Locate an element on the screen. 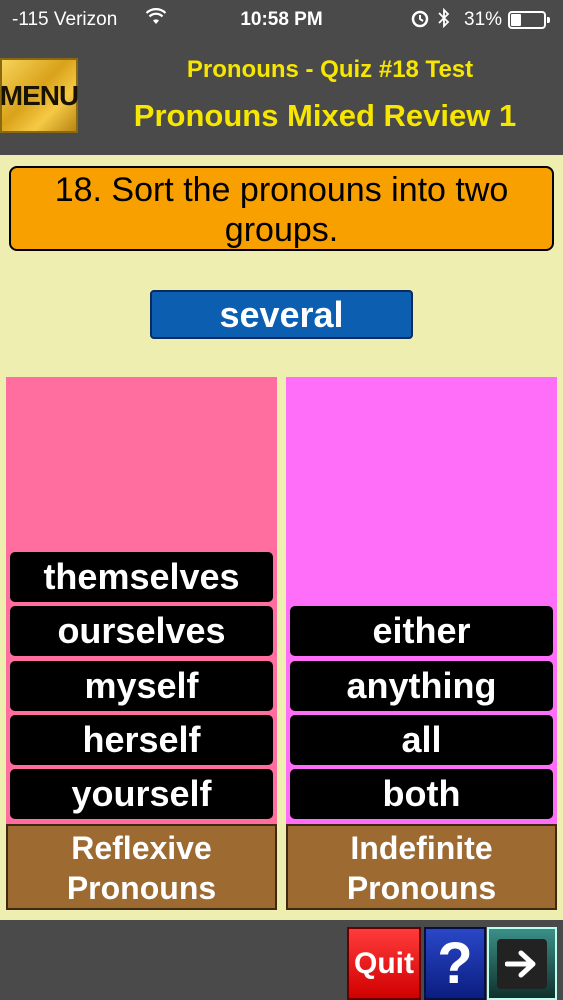 The height and width of the screenshot is (1000, 563). arrow-right-icon is located at coordinates (522, 963).